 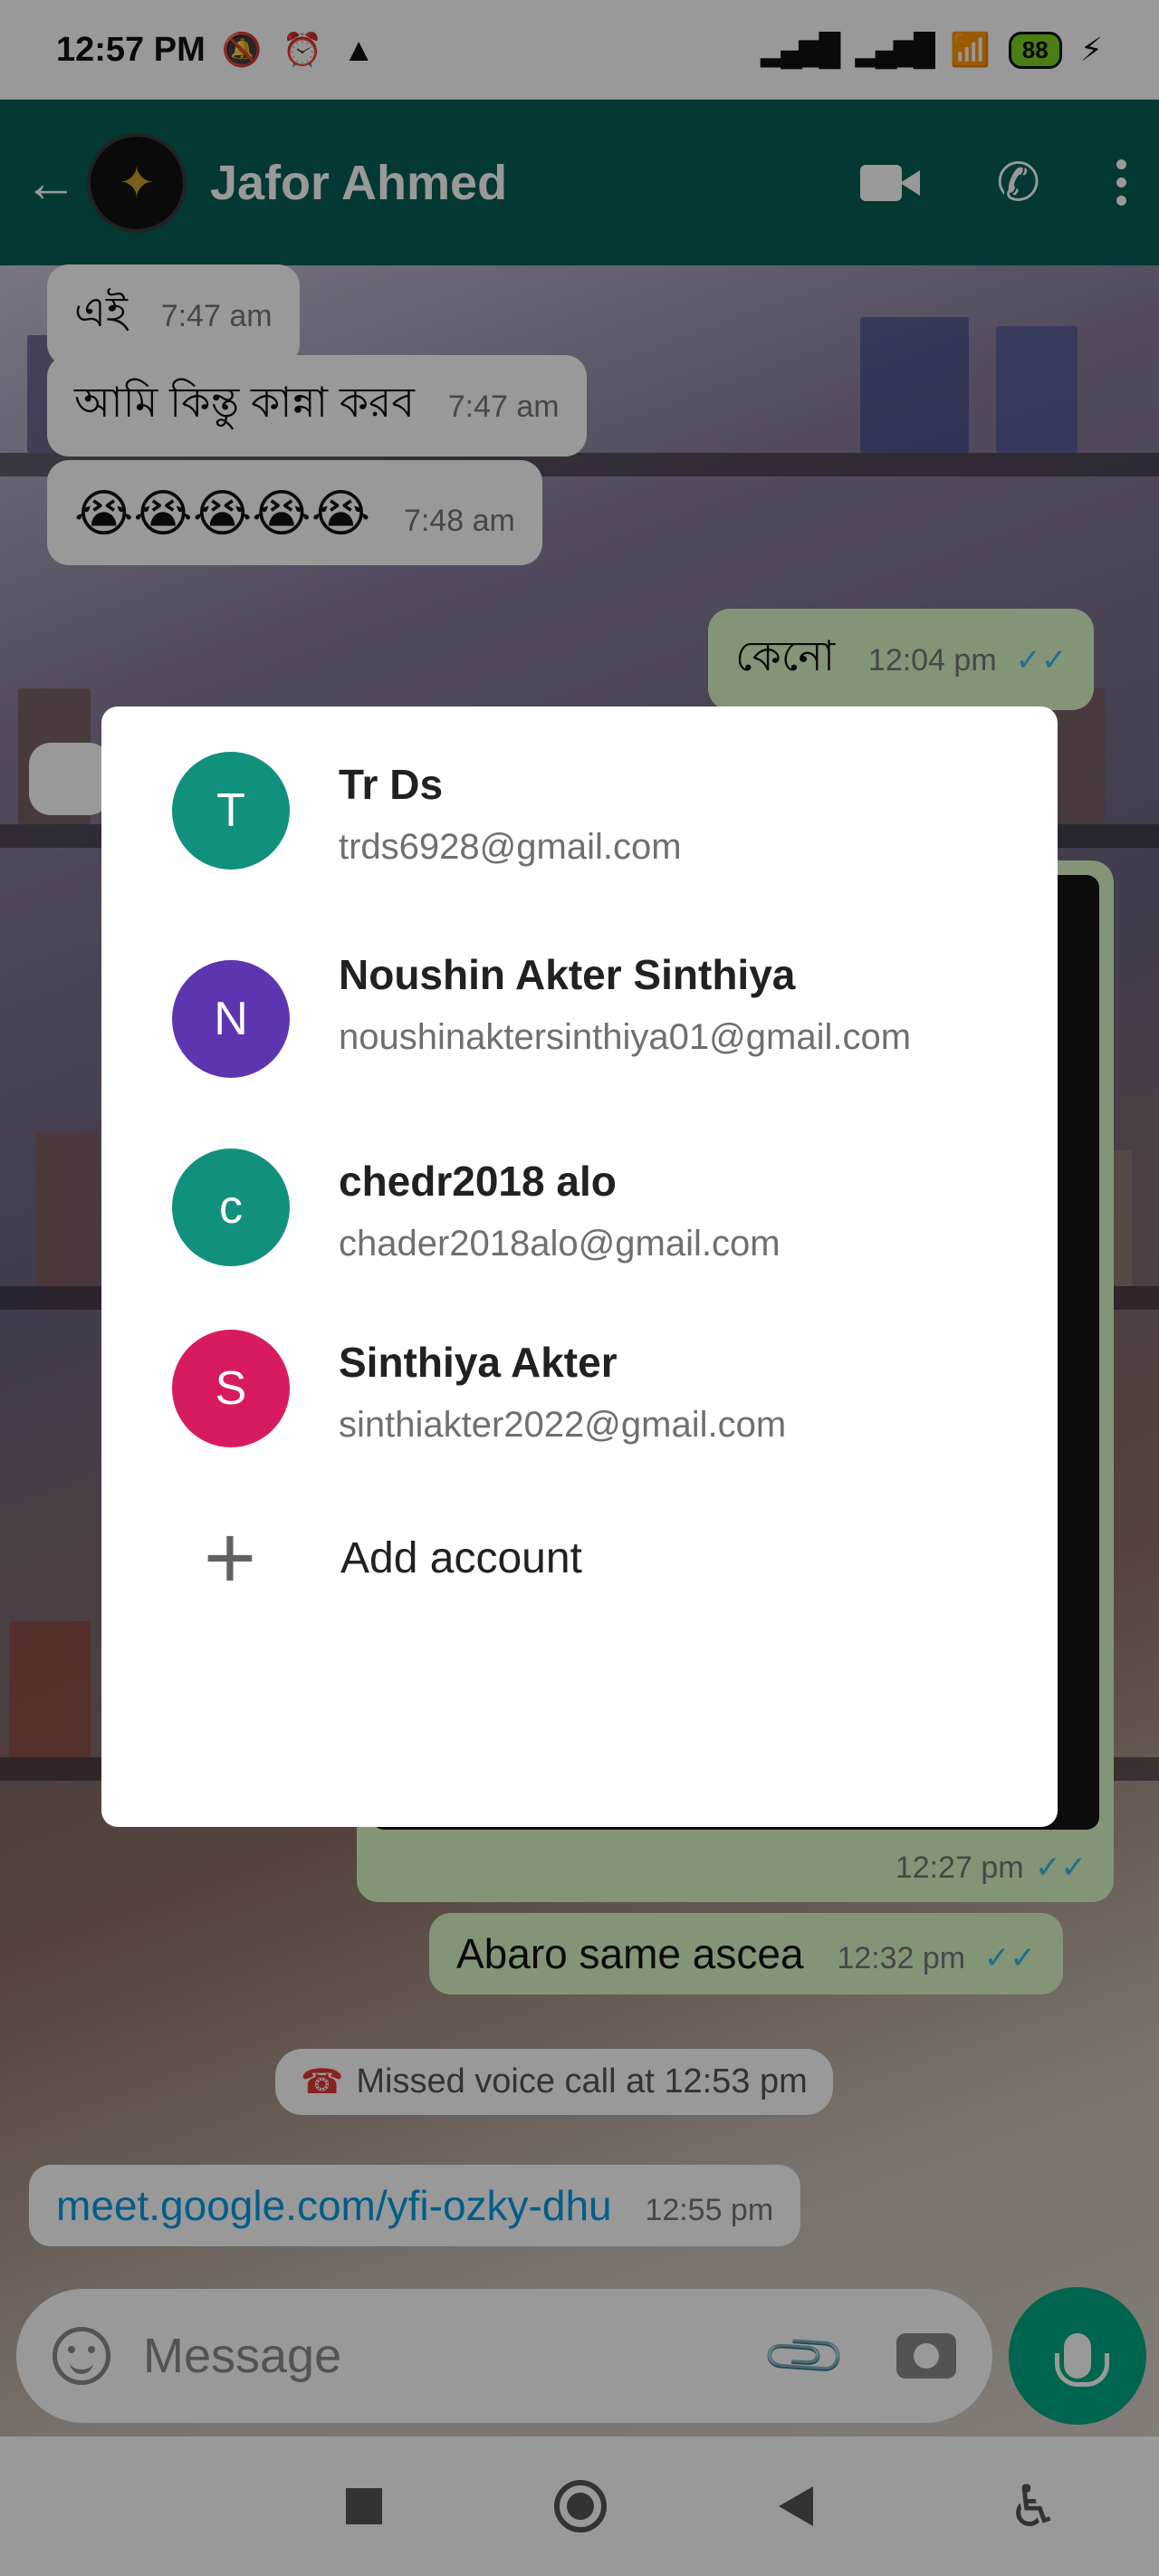 I want to click on account-name: Noushin Akter Sinthiya, so click(x=567, y=974).